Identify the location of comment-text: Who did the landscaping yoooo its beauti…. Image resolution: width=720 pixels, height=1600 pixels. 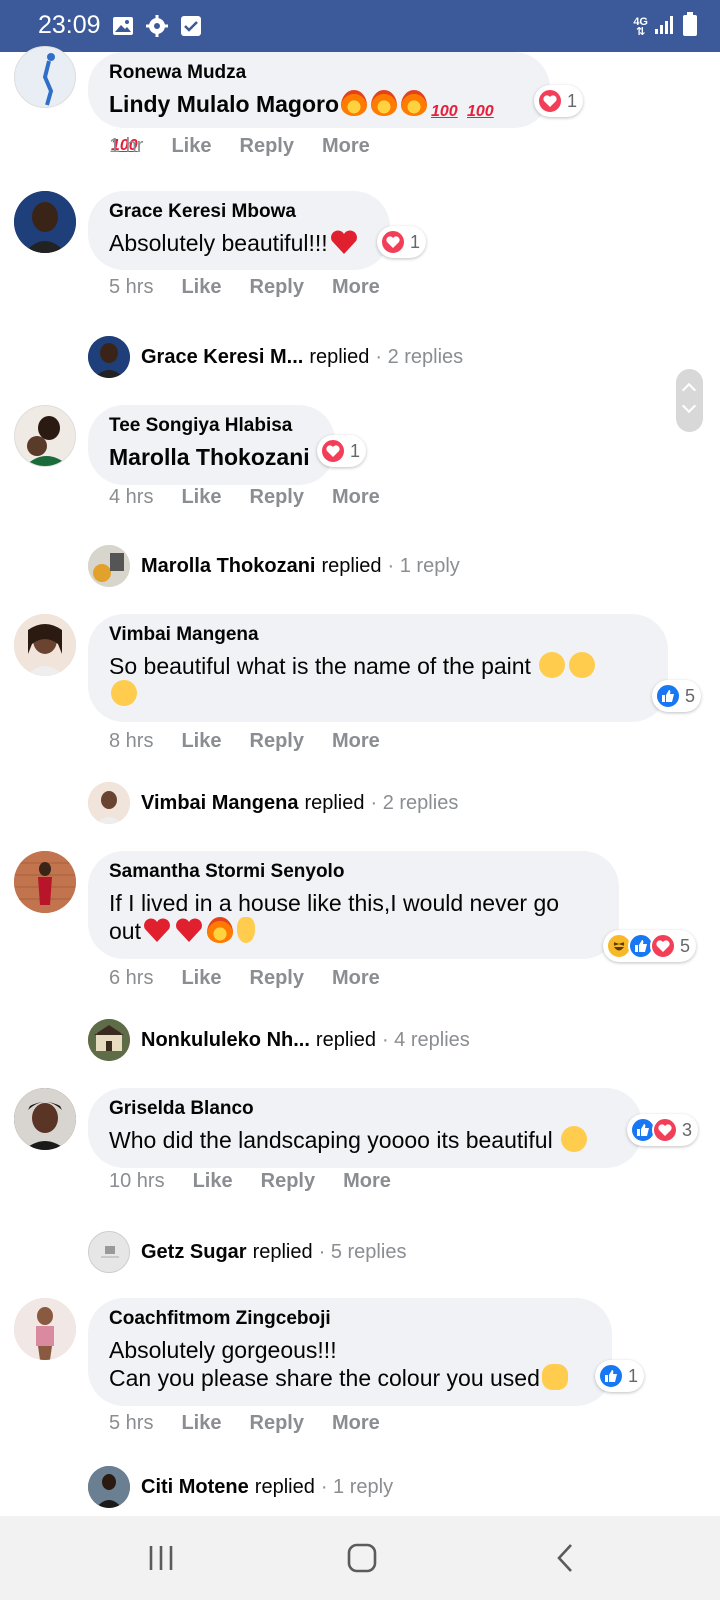
(364, 1140).